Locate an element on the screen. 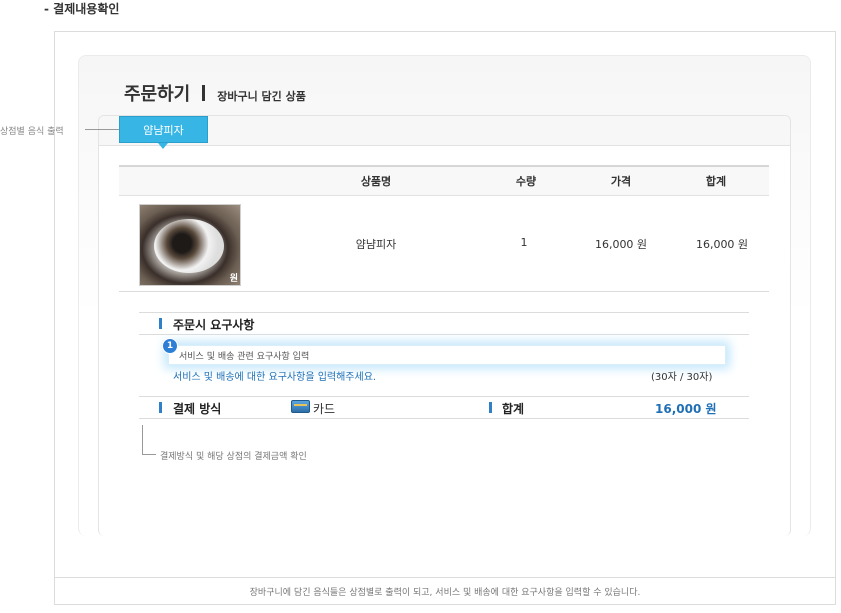 Image resolution: width=841 pixels, height=613 pixels. column-header-qty: 수량 is located at coordinates (526, 181).